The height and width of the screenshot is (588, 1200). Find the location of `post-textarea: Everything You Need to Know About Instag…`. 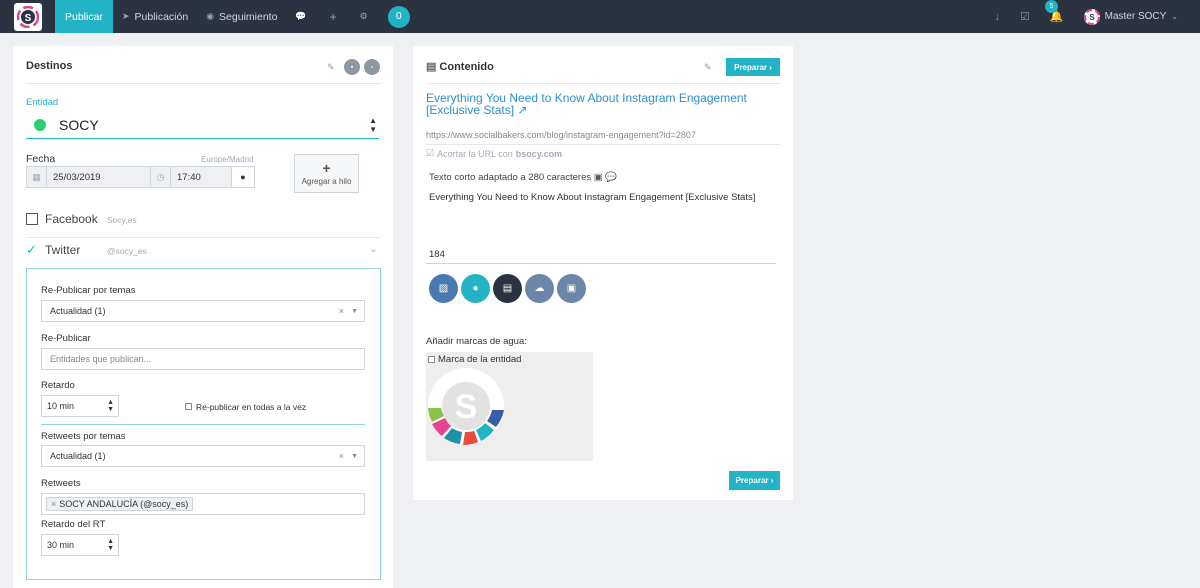

post-textarea: Everything You Need to Know About Instag… is located at coordinates (592, 197).